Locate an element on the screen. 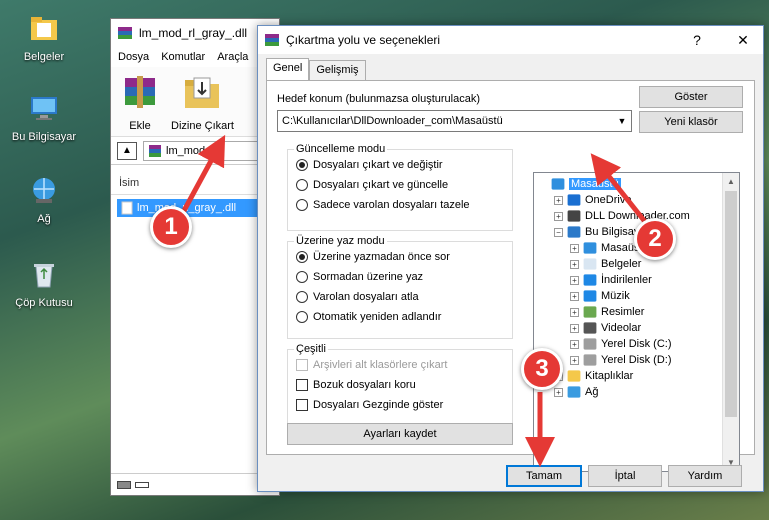 This screenshot has height=520, width=769. winrar-title-bar: lm_mod_rl_gray_.dll is located at coordinates (195, 33).